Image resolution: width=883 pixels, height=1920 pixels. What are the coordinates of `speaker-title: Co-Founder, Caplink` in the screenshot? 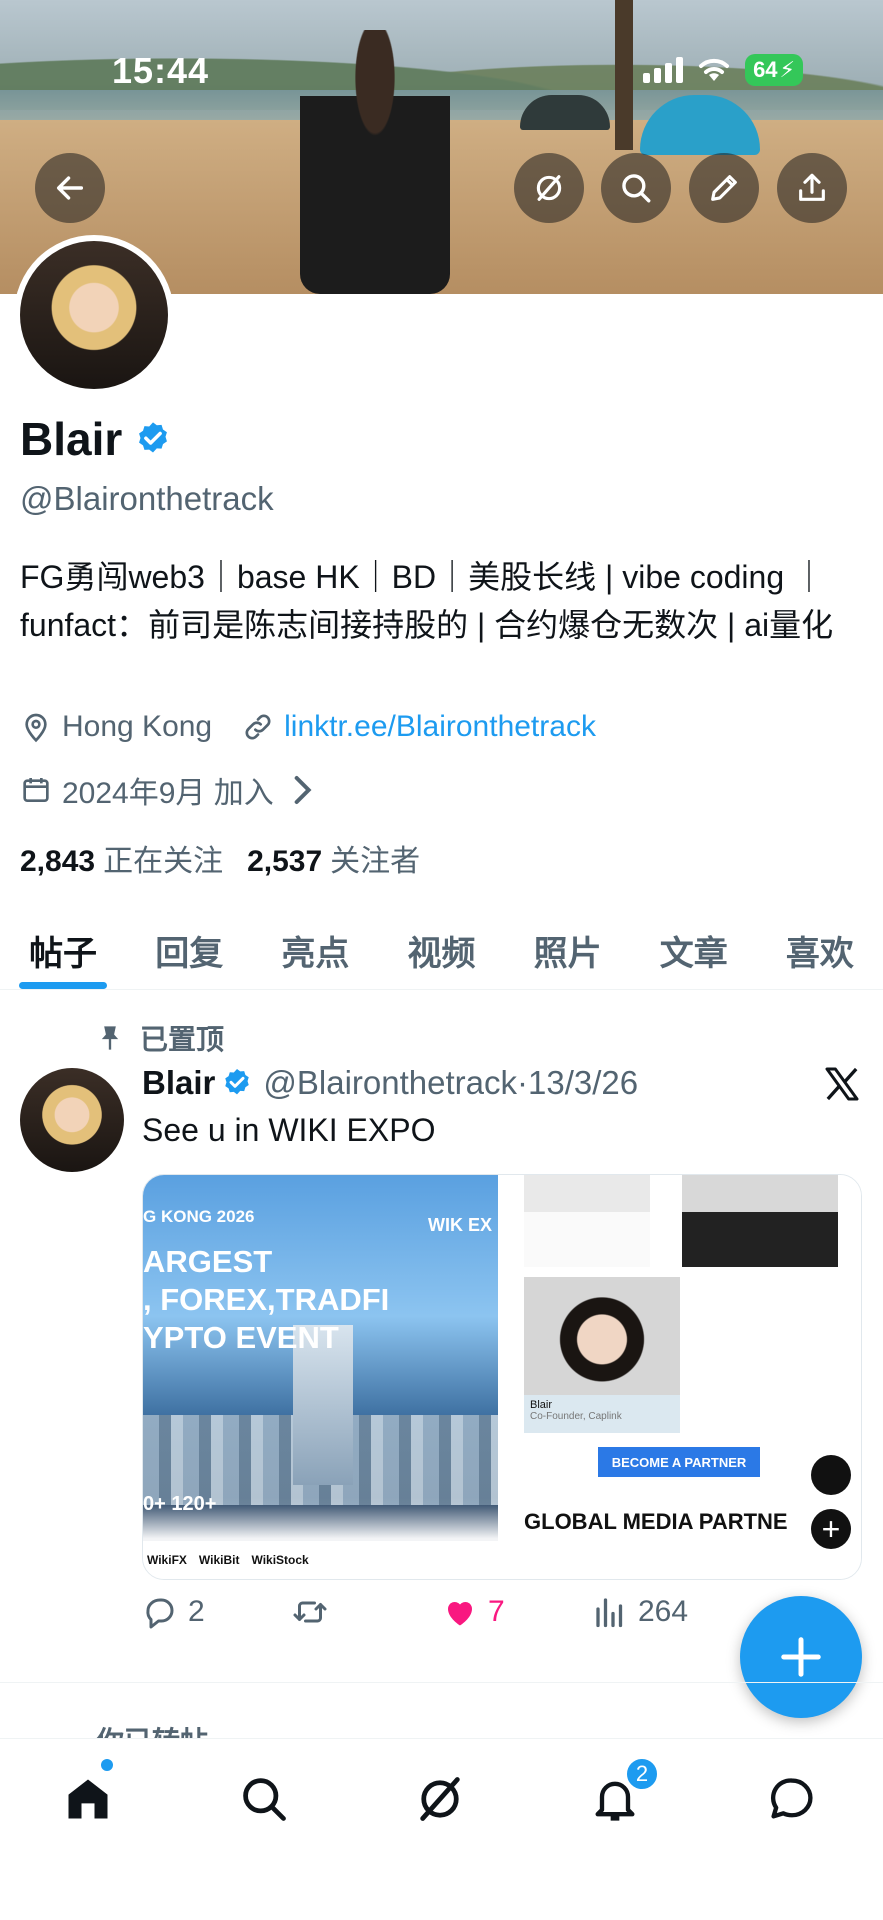 It's located at (576, 1416).